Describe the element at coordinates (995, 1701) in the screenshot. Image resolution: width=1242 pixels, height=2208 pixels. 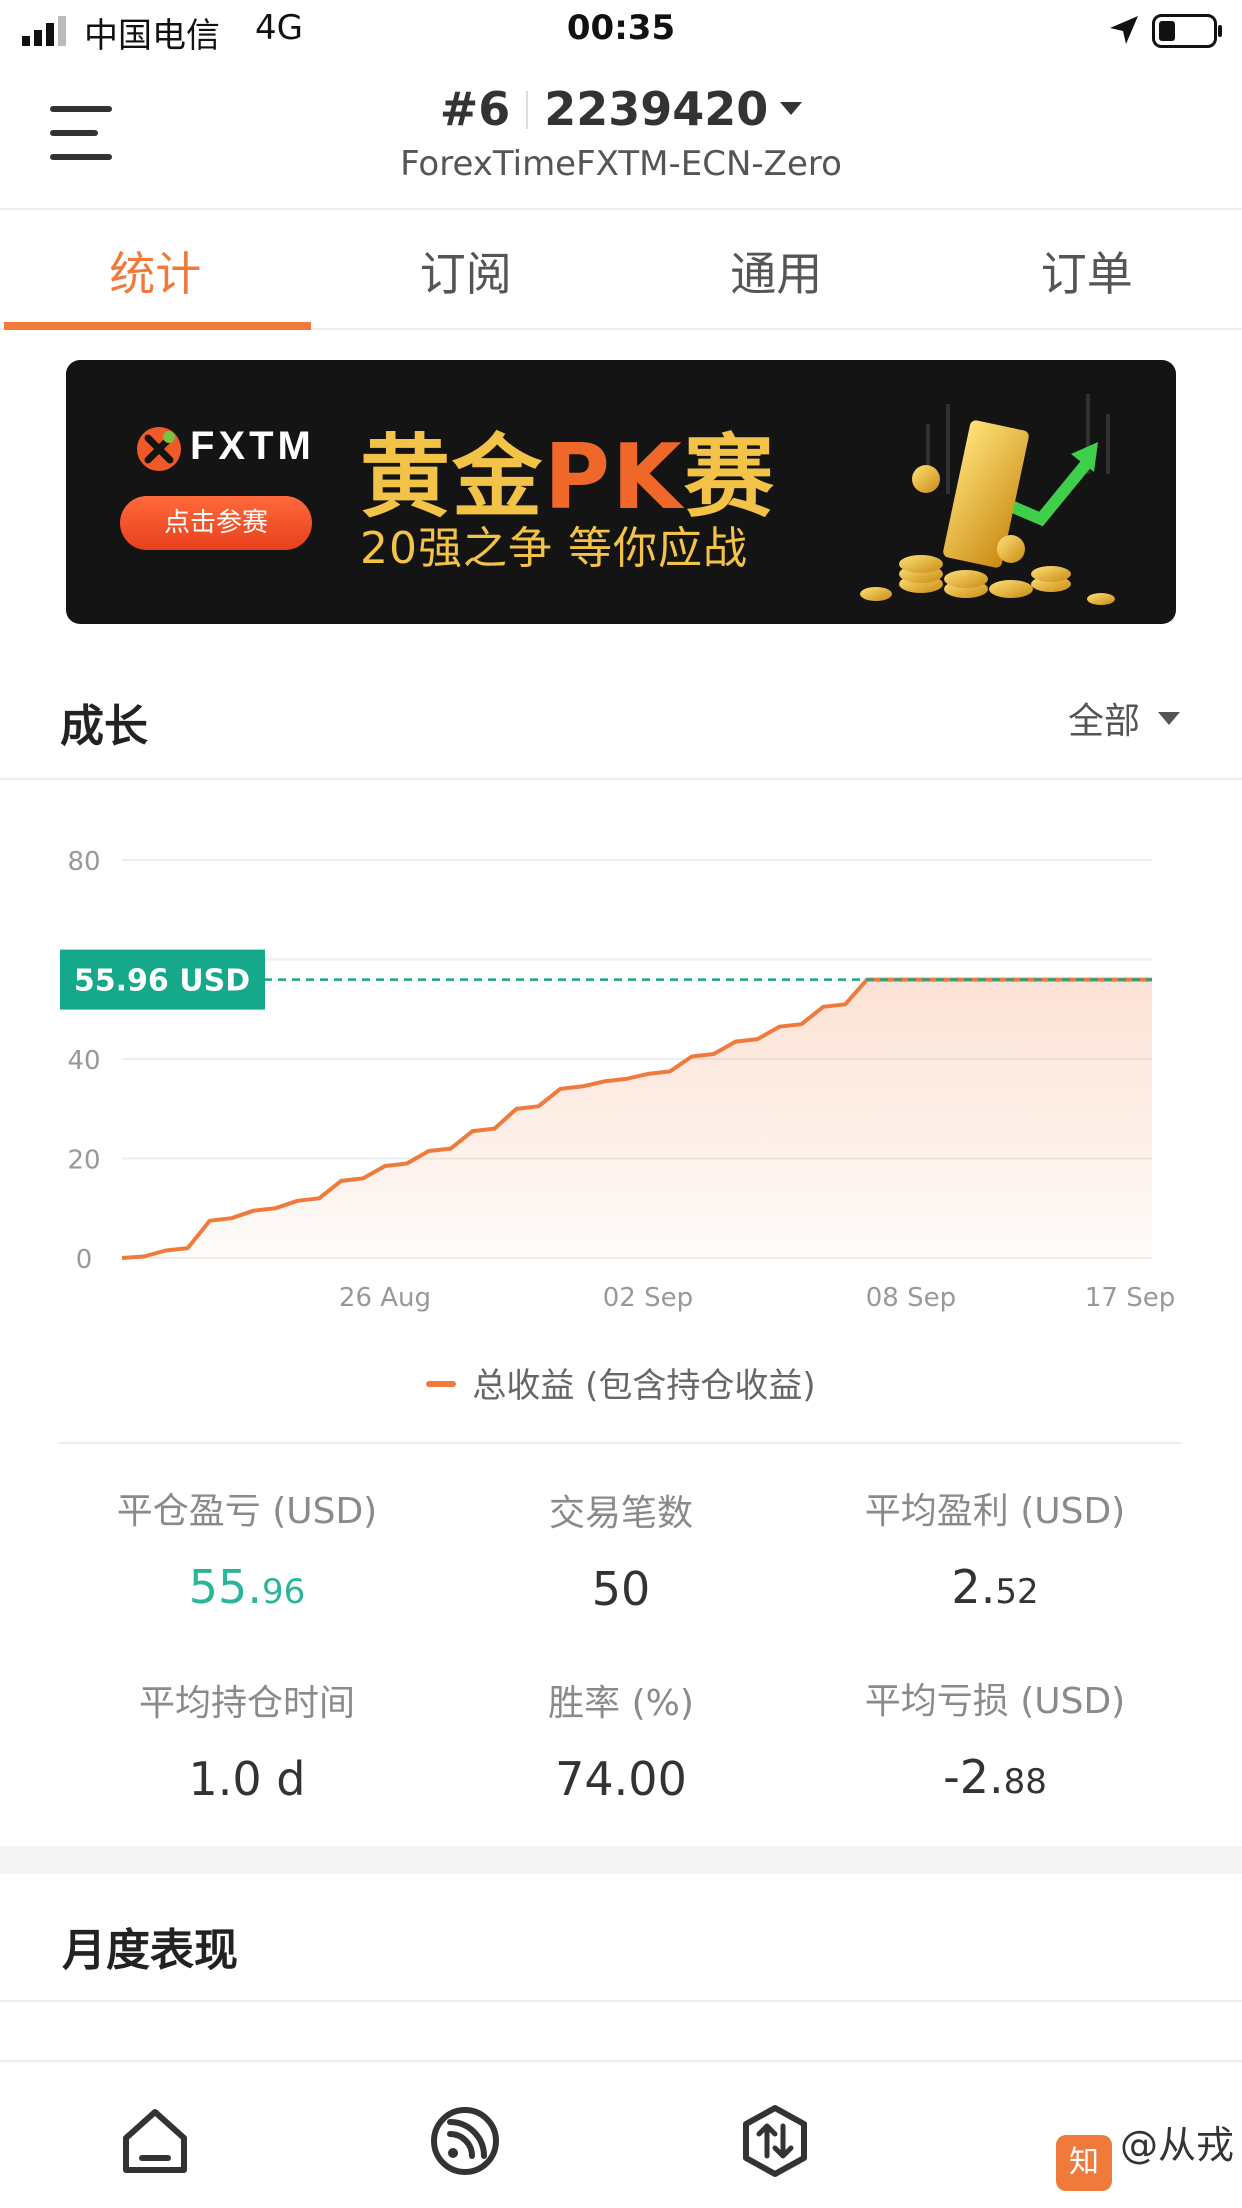
I see `stat-label: 平均亏损 (USD)` at that location.